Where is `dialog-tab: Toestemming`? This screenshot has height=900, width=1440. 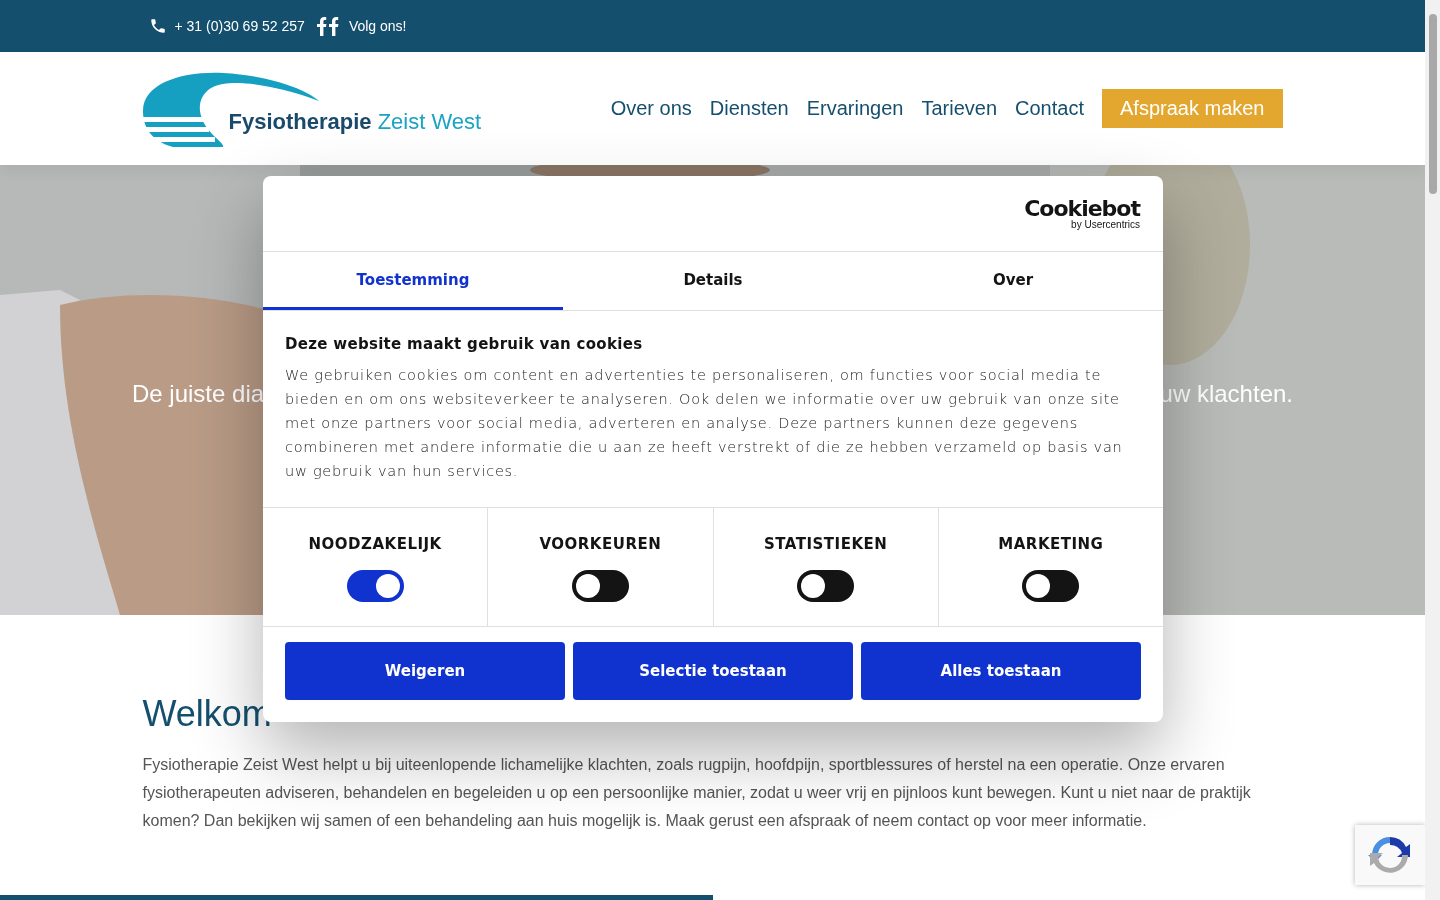 dialog-tab: Toestemming is located at coordinates (413, 281).